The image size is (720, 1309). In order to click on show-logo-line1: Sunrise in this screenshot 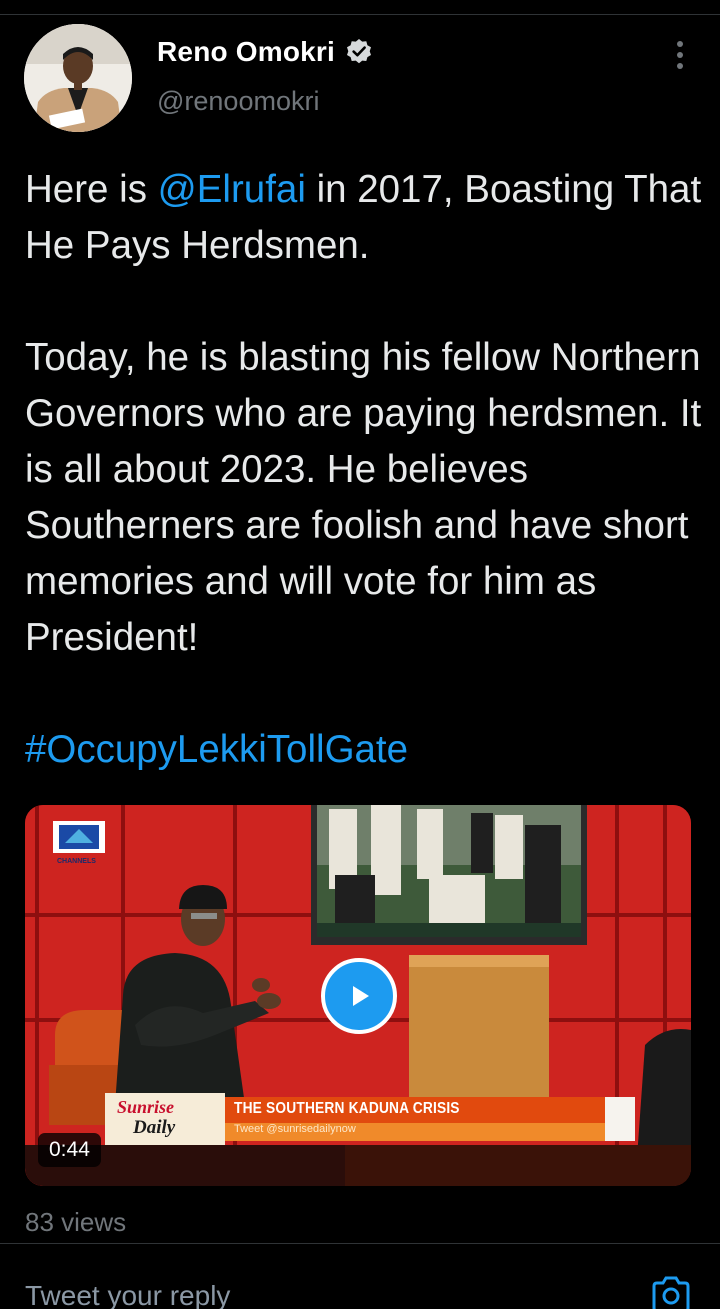, I will do `click(146, 1107)`.